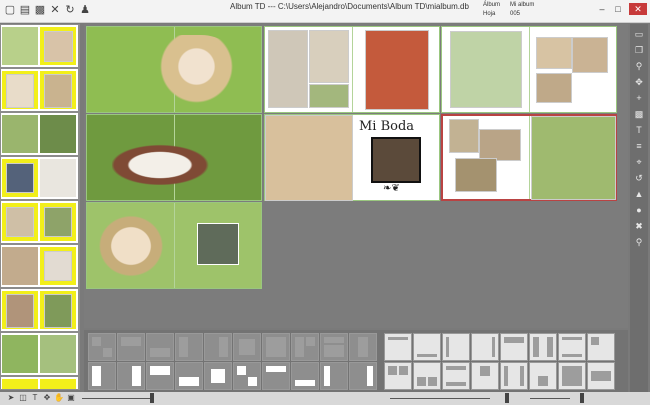 This screenshot has height=405, width=650. I want to click on photo-bride-portrait, so click(329, 56).